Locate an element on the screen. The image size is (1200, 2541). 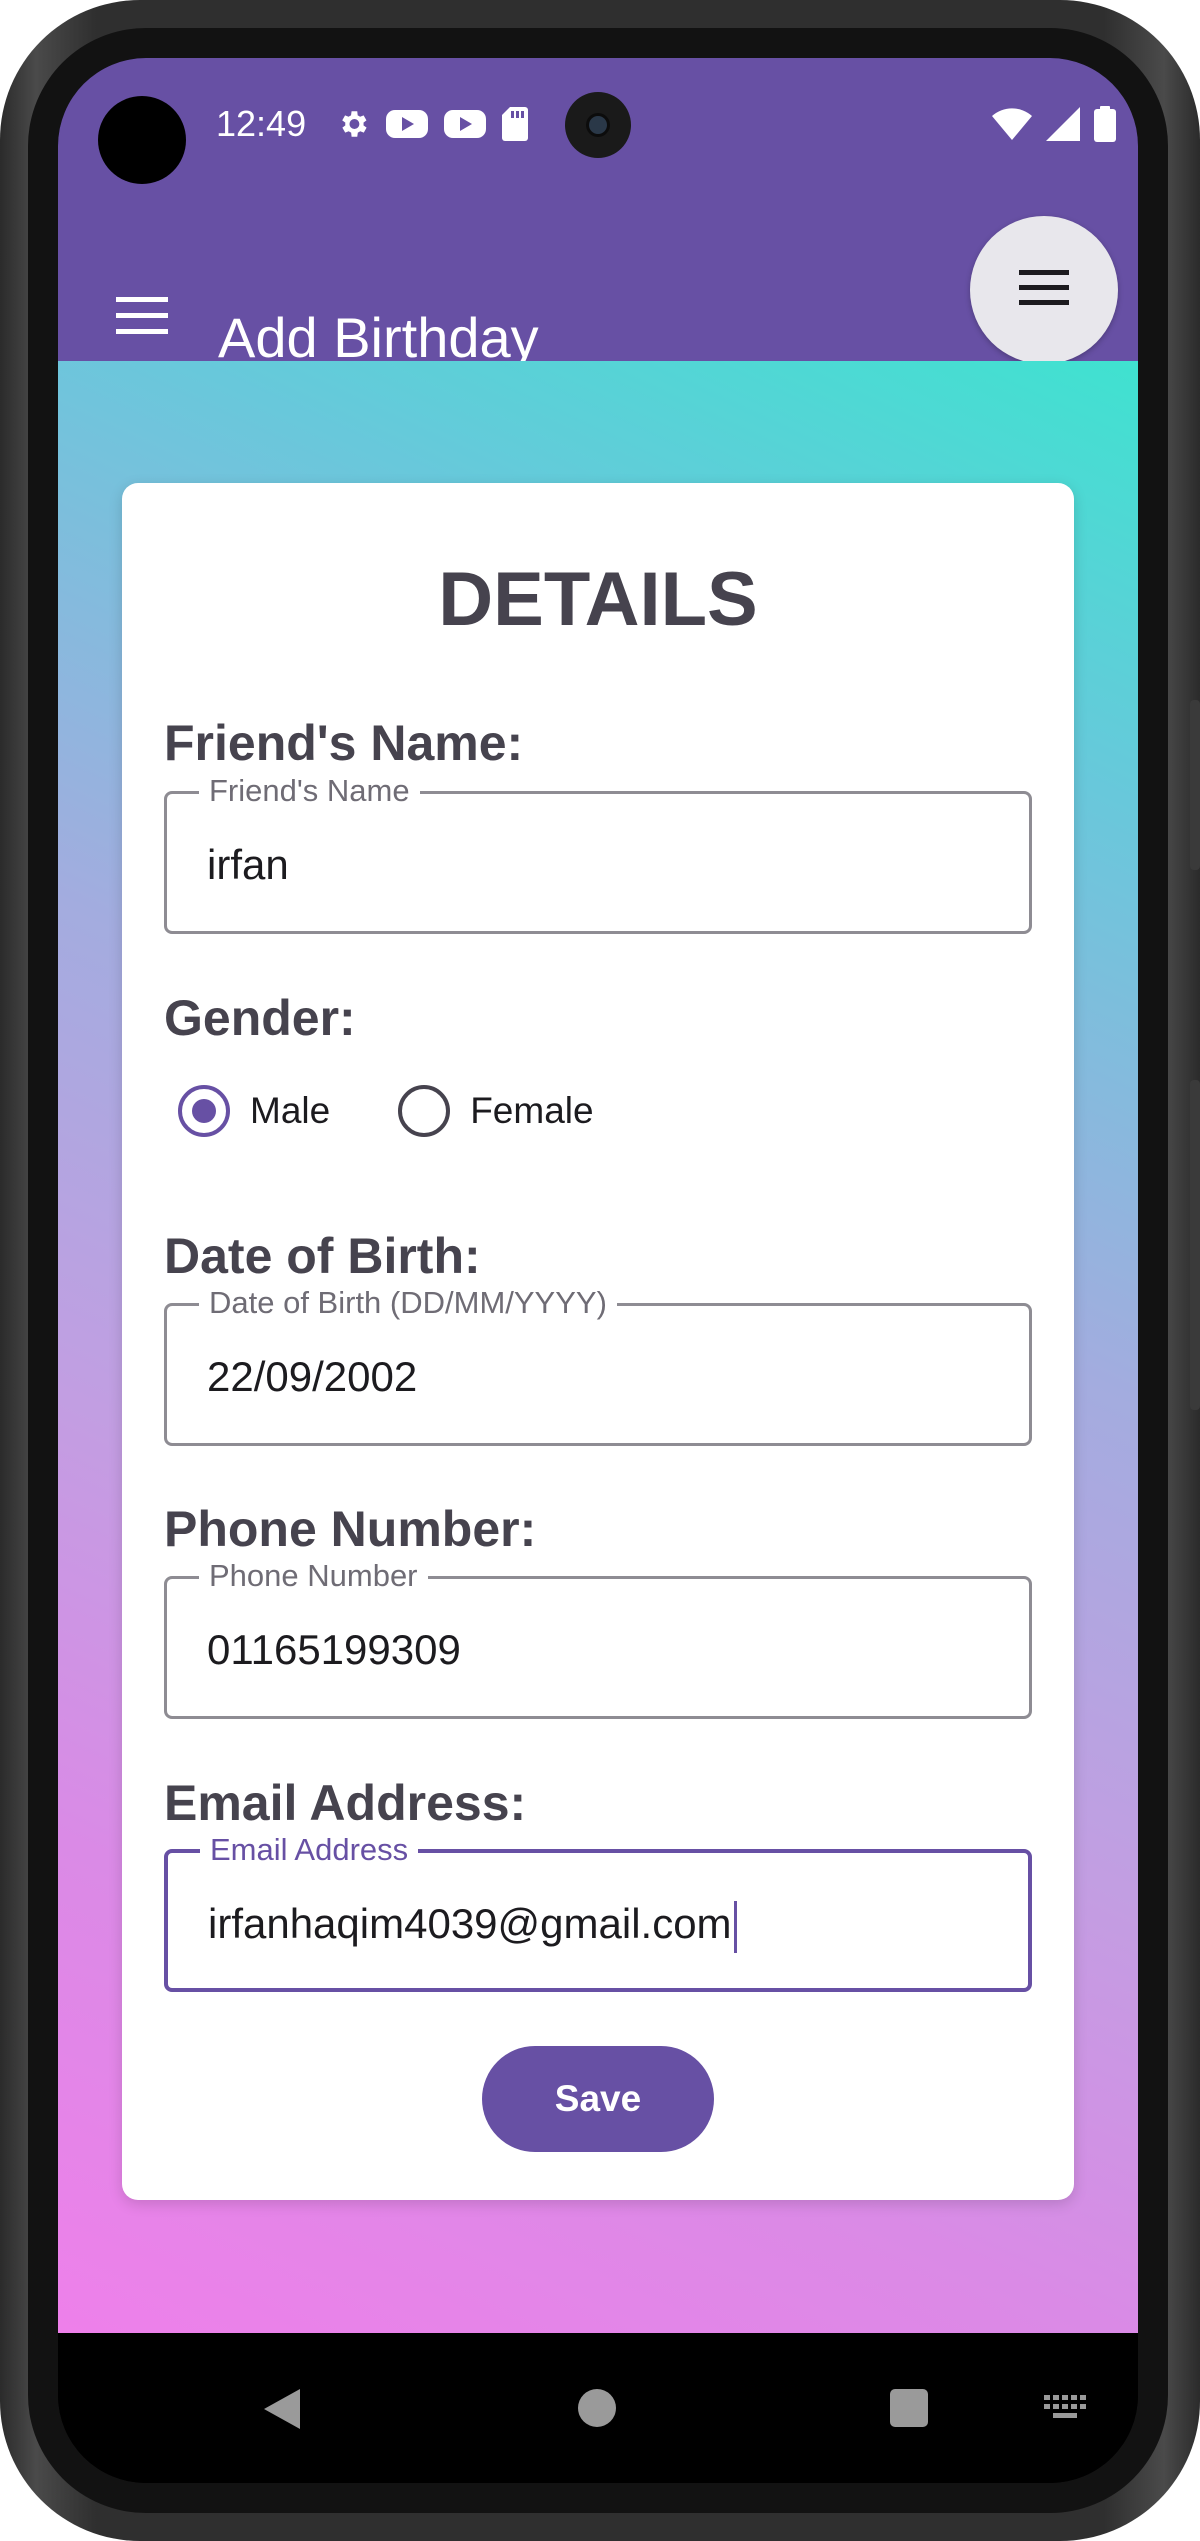
phone-label: Phone Number is located at coordinates (313, 1576).